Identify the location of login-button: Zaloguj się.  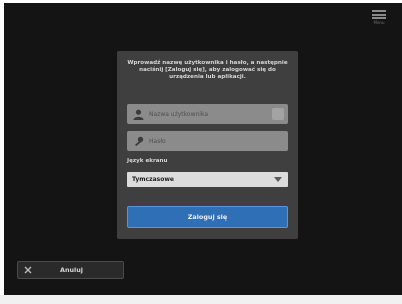
(207, 217).